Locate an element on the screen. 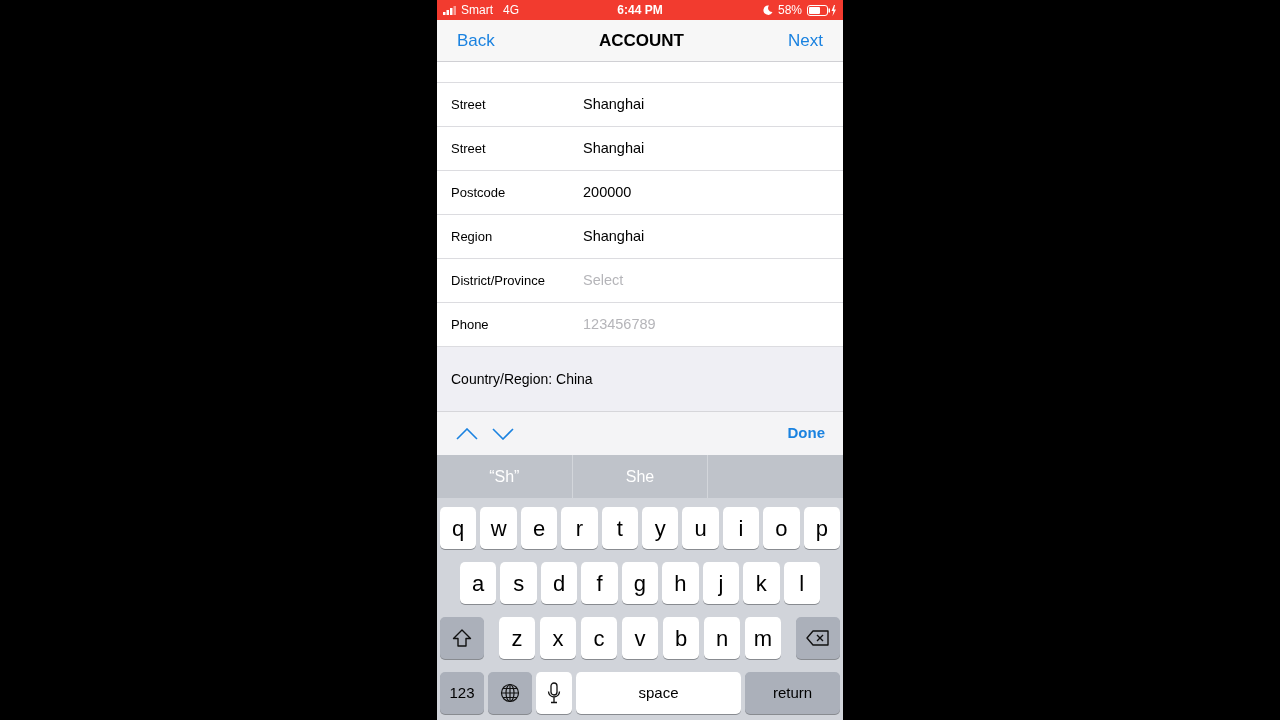 The width and height of the screenshot is (1280, 720). shift-icon is located at coordinates (462, 638).